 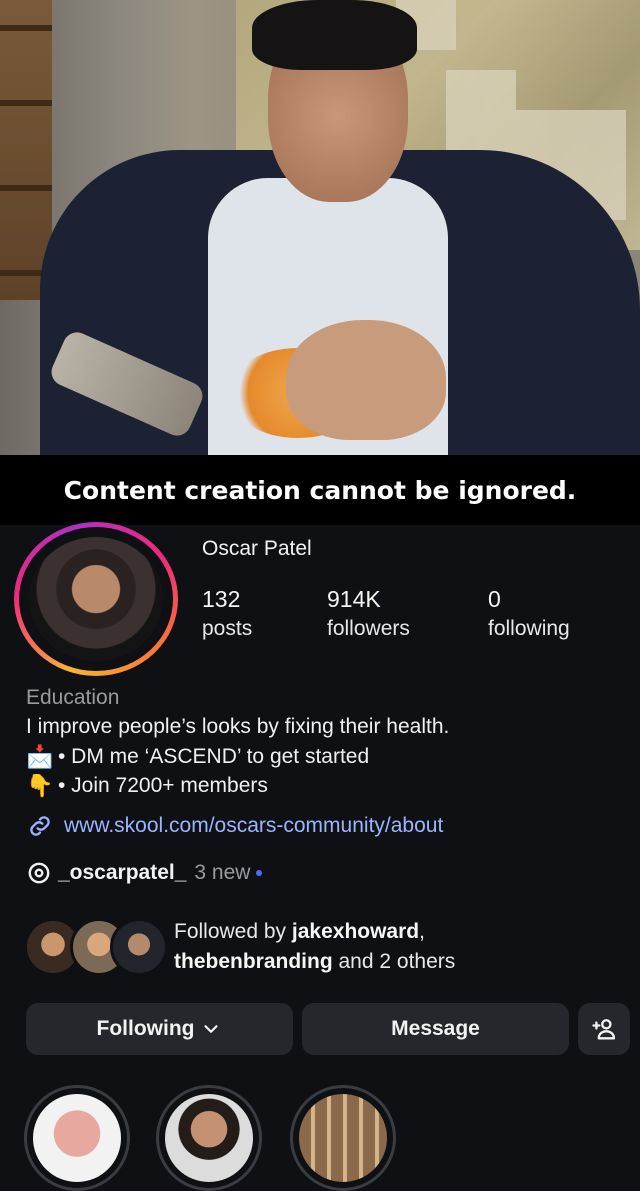 I want to click on profile-category: Education, so click(x=73, y=697).